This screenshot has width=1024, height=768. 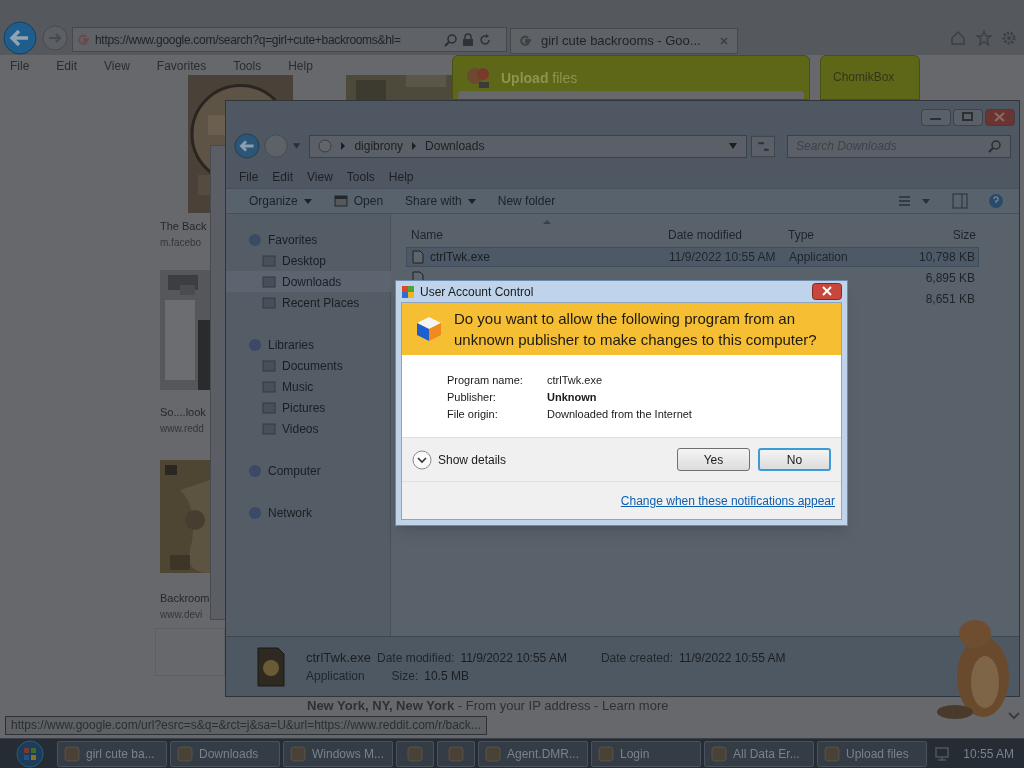 I want to click on nav-item: Libraries, so click(x=319, y=344).